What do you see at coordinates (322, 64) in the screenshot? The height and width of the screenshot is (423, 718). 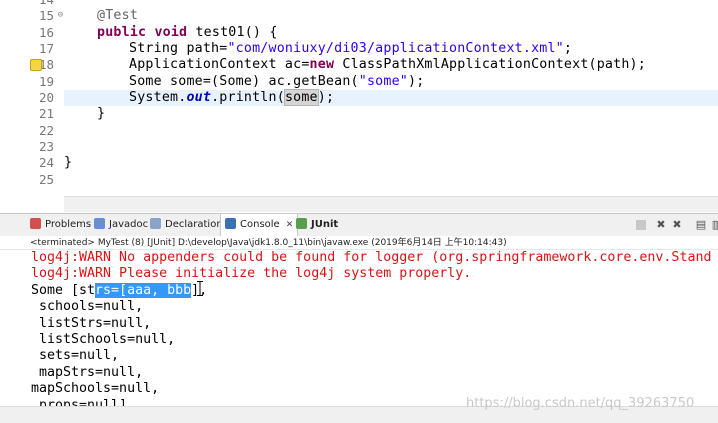 I see `keyword-token: new` at bounding box center [322, 64].